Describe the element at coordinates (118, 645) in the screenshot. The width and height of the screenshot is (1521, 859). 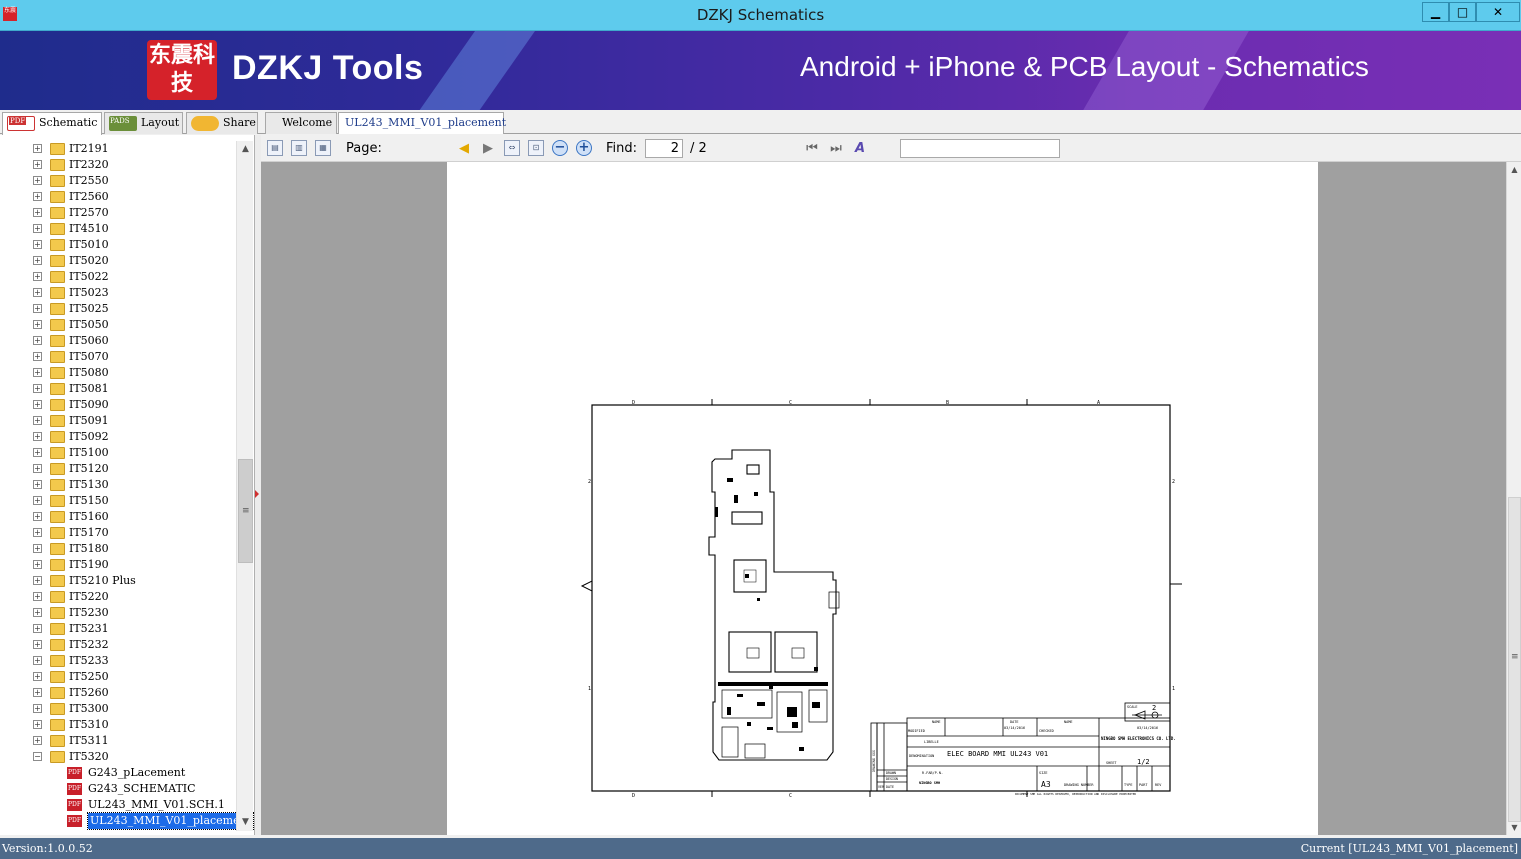
I see `tree-folder-item: + IT5232` at that location.